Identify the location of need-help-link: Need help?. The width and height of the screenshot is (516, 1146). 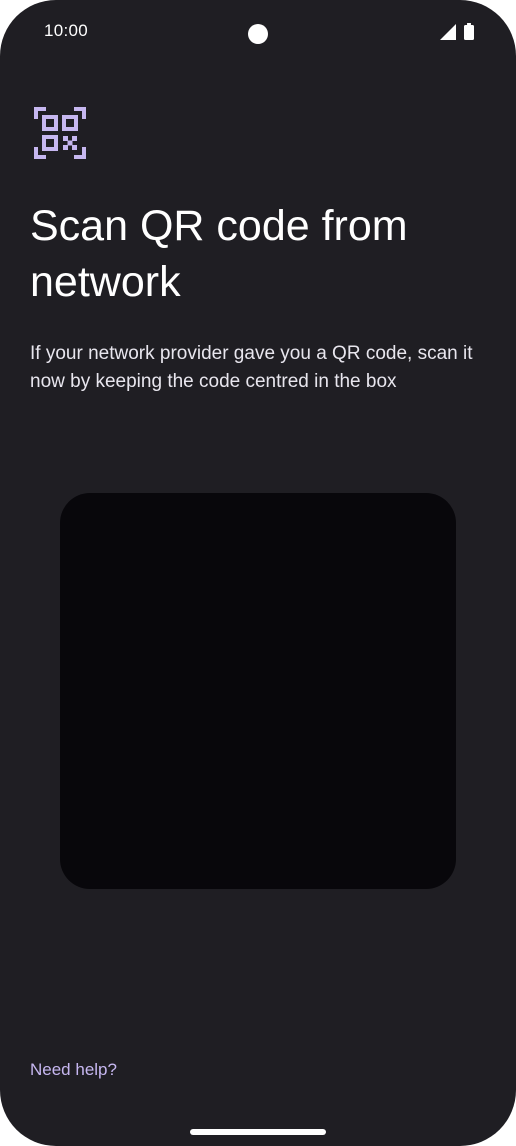
(73, 1070).